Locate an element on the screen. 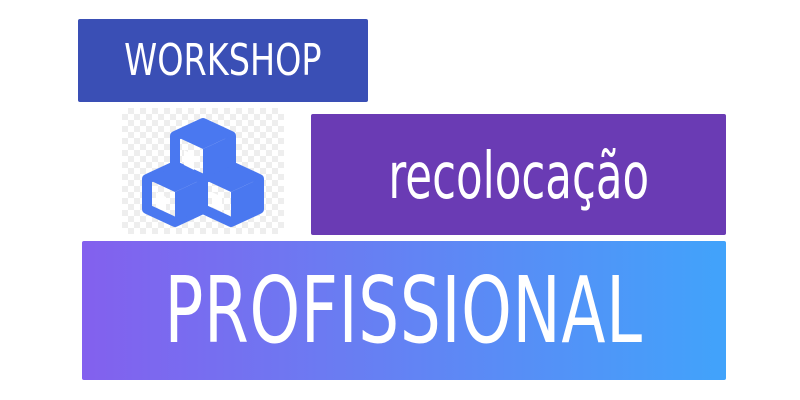 The height and width of the screenshot is (400, 800). cubes-icon is located at coordinates (203, 172).